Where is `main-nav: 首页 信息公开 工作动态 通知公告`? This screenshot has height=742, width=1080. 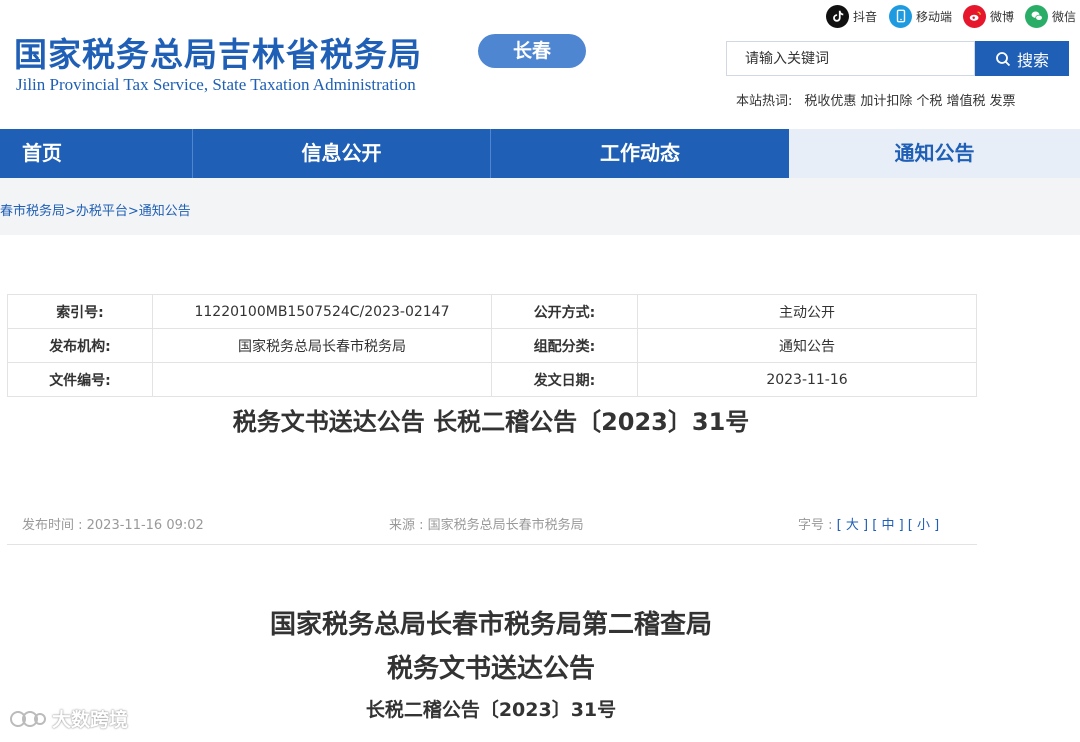 main-nav: 首页 信息公开 工作动态 通知公告 is located at coordinates (540, 153).